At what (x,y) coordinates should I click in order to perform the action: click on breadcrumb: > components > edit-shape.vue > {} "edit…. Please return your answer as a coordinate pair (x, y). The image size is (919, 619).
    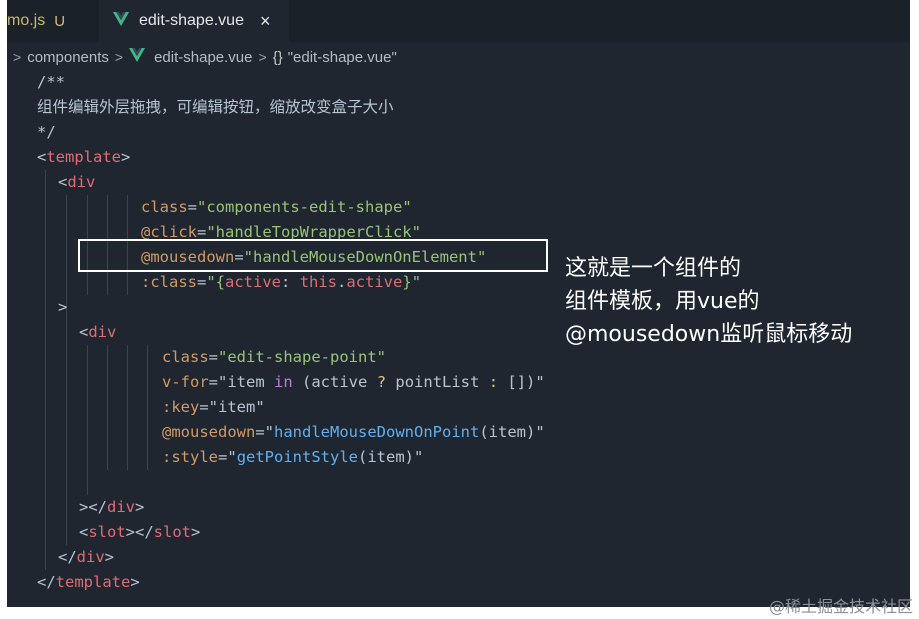
    Looking at the image, I should click on (458, 57).